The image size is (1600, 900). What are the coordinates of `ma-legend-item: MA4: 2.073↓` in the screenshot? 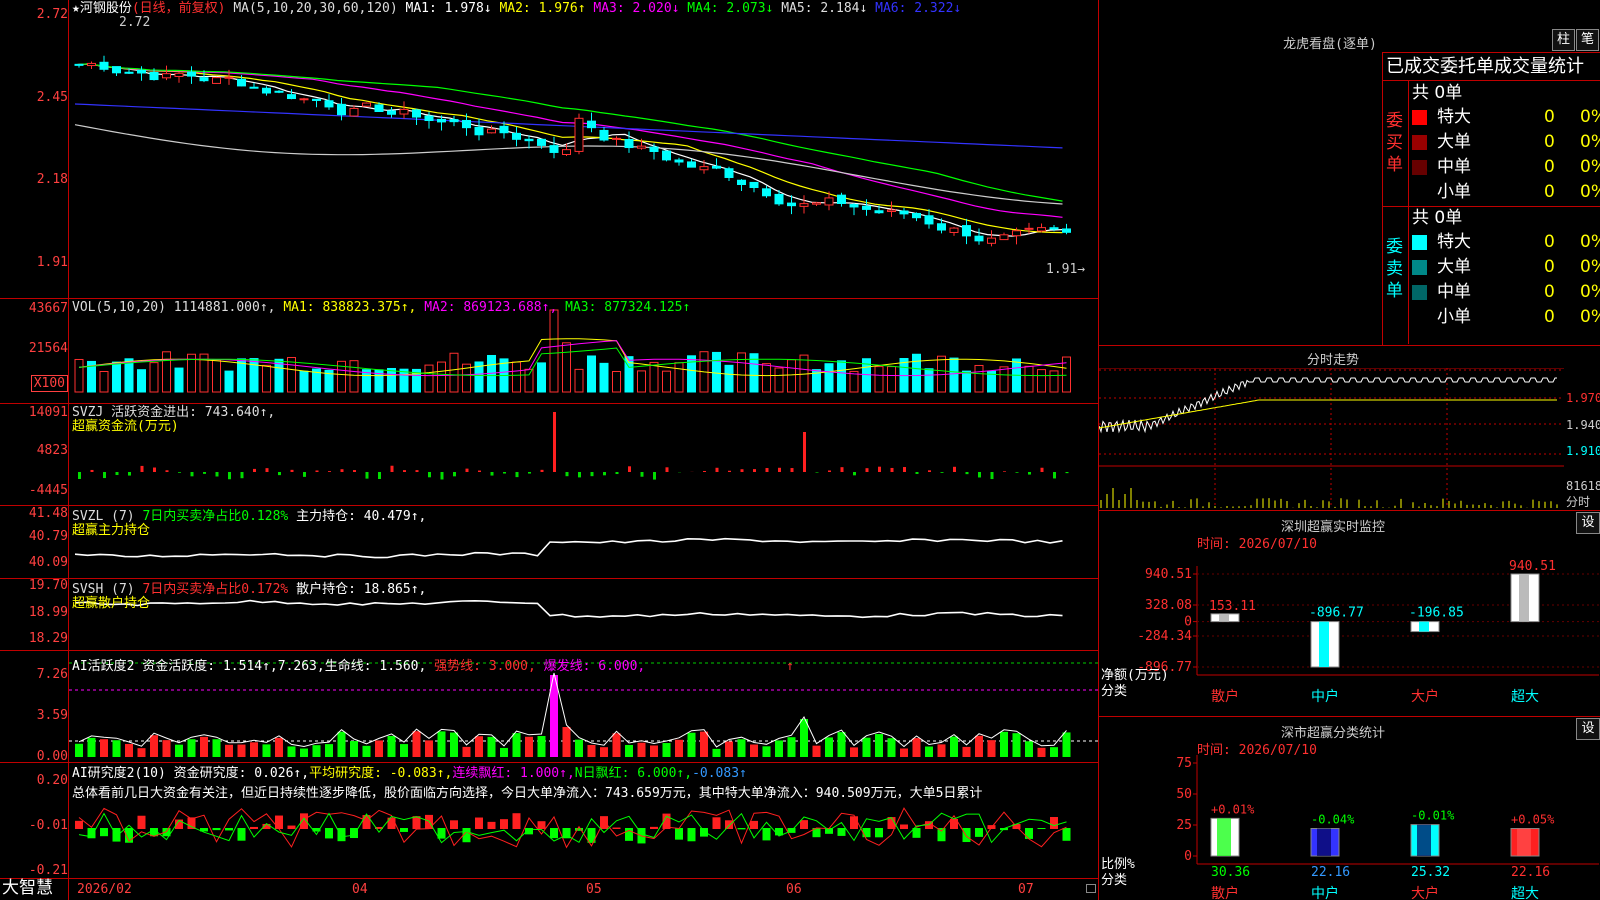 It's located at (726, 8).